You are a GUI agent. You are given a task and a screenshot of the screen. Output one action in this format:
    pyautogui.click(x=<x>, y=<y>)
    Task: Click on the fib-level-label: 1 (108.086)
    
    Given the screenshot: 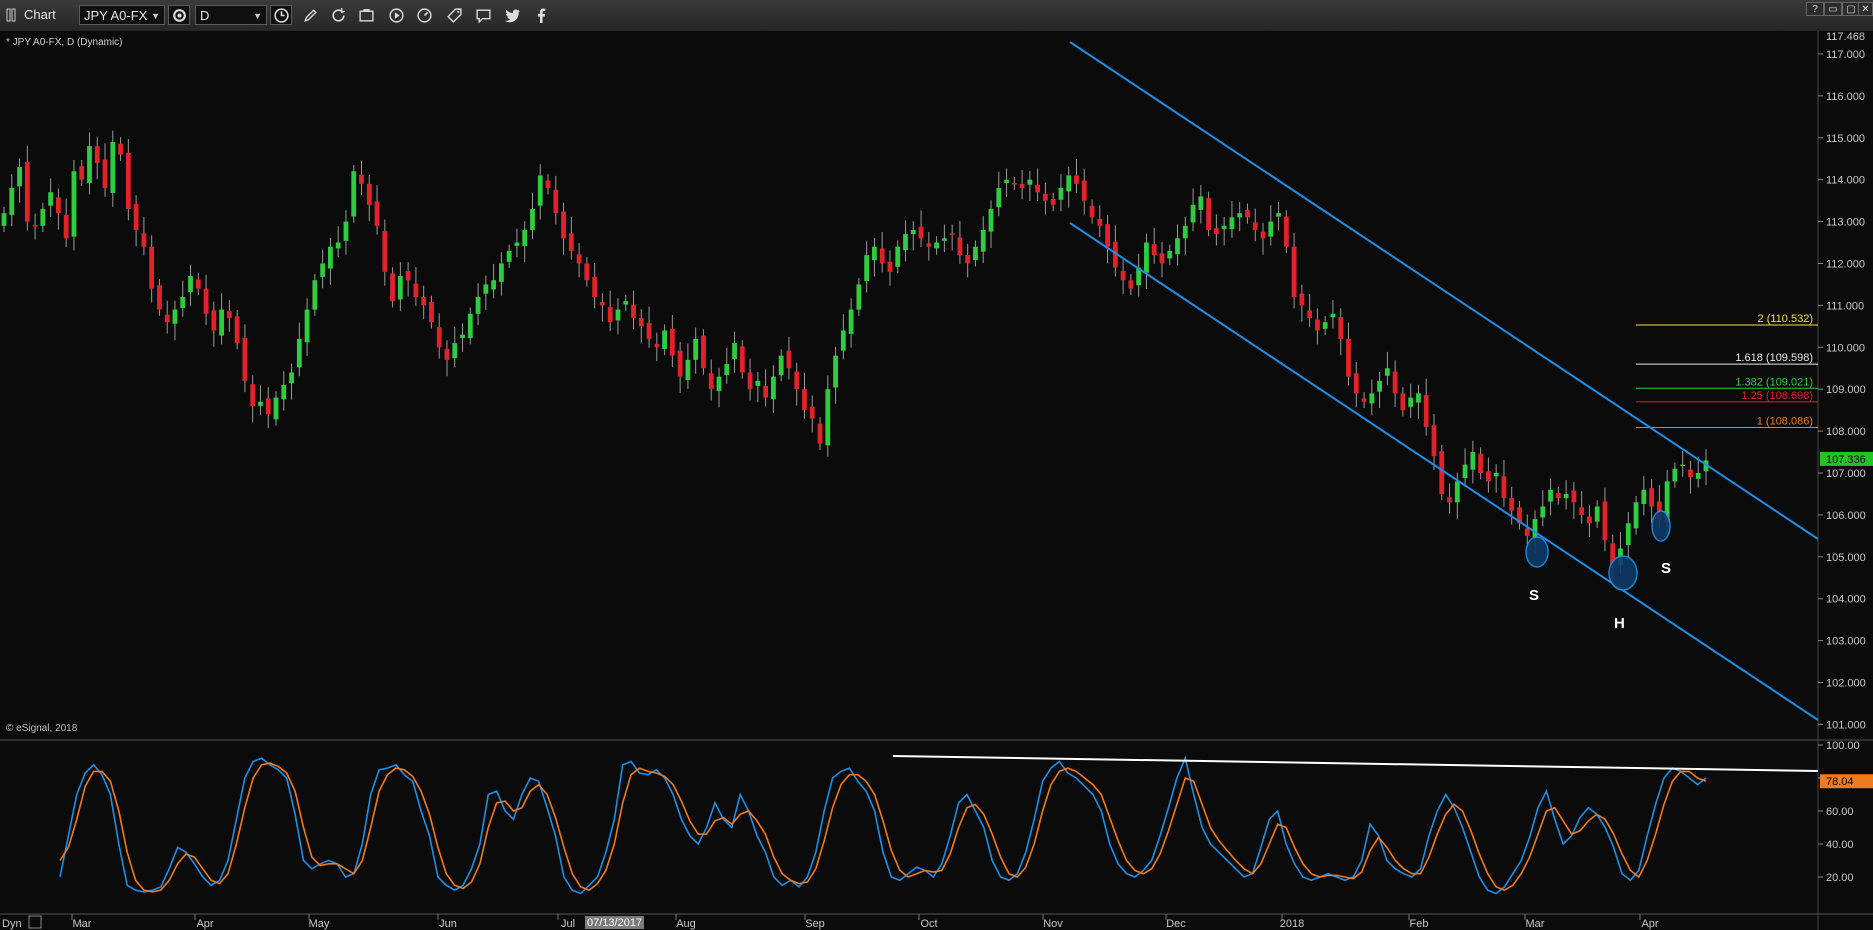 What is the action you would take?
    pyautogui.click(x=1785, y=421)
    